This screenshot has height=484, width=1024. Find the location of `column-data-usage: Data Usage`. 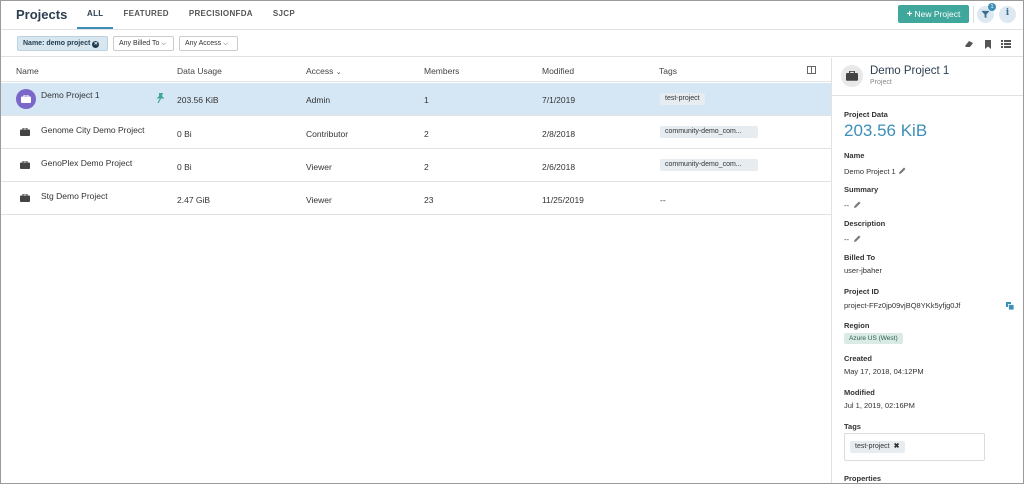

column-data-usage: Data Usage is located at coordinates (199, 71).